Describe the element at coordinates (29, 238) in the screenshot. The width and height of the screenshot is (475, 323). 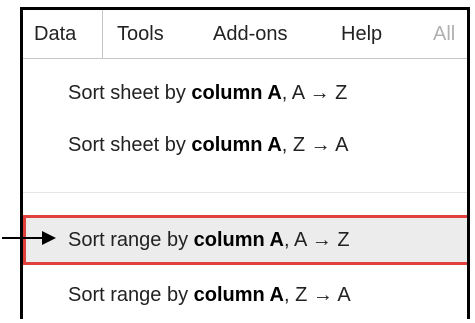
I see `pointer-arrow-icon` at that location.